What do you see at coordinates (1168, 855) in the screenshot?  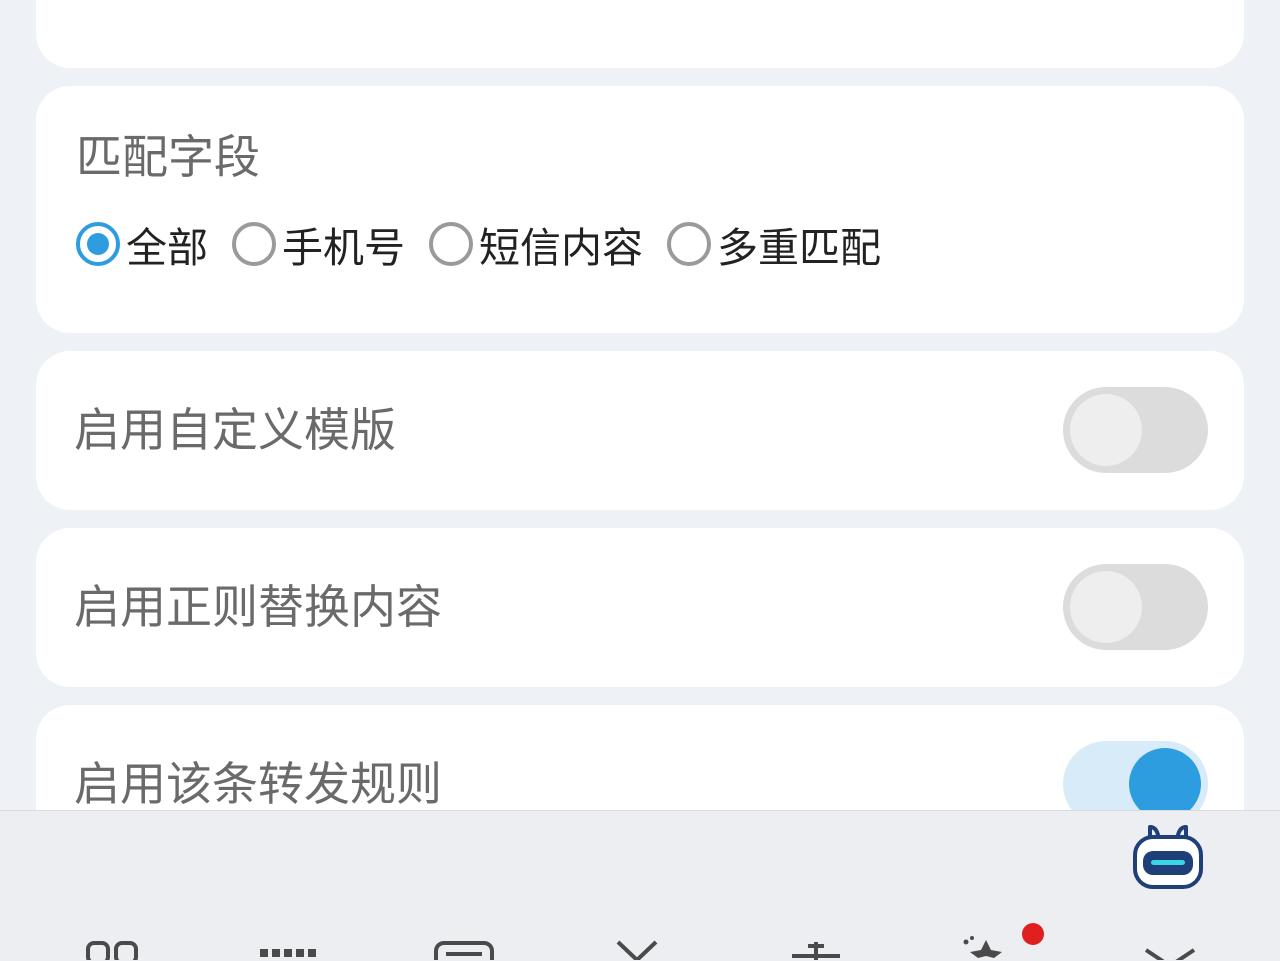 I see `robot-assistant-icon` at bounding box center [1168, 855].